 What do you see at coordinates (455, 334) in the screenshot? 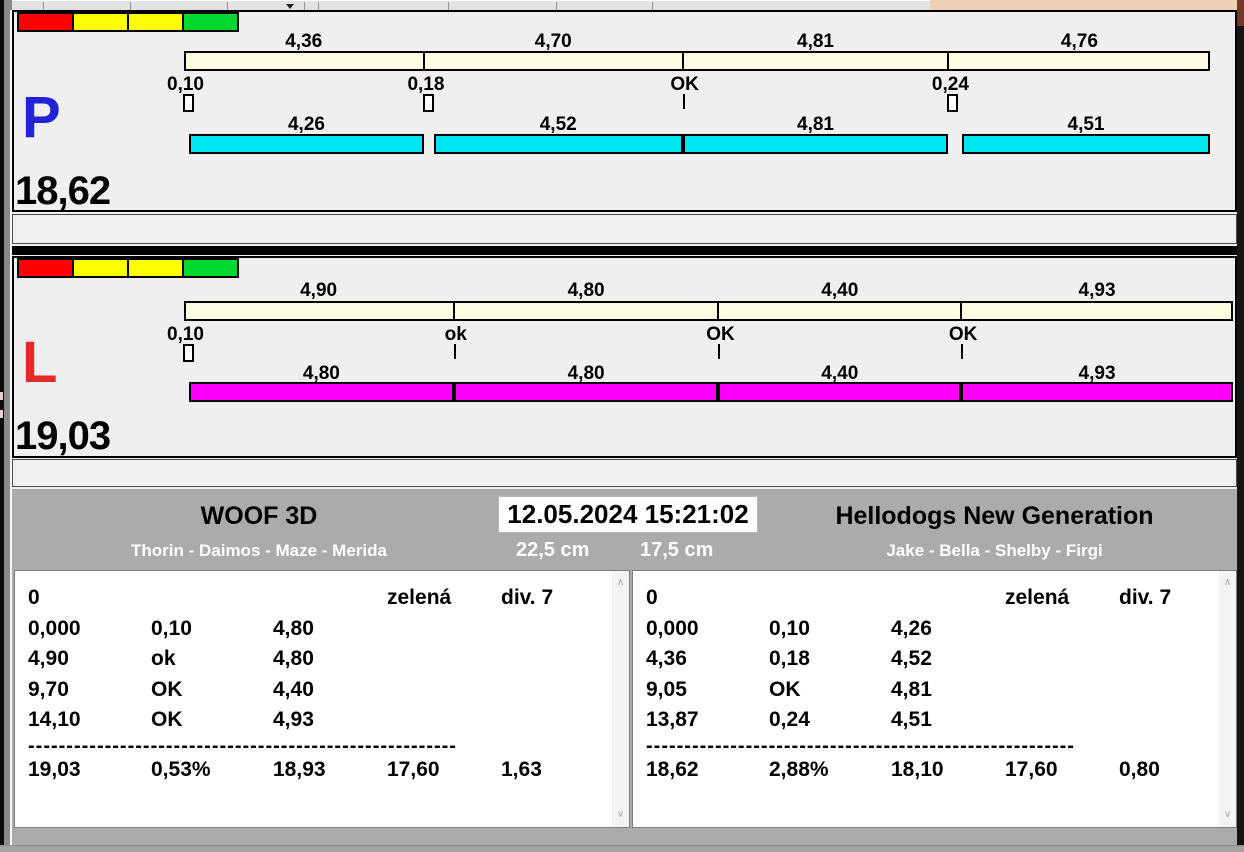
I see `pass-label: ok` at bounding box center [455, 334].